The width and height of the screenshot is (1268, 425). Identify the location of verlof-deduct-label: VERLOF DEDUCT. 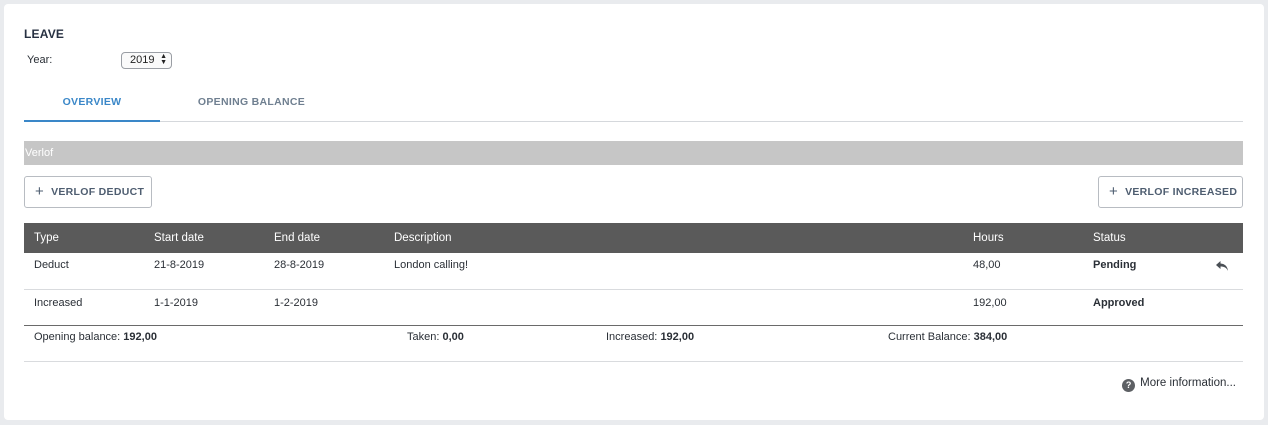
(98, 192).